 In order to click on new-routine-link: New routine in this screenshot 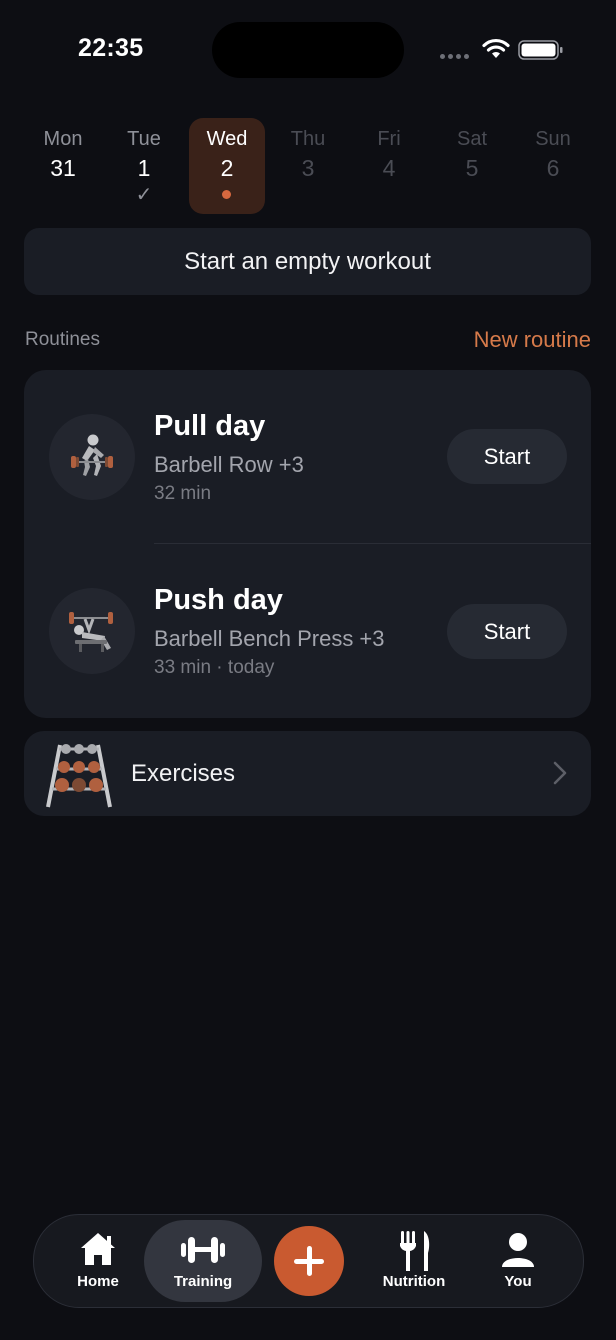, I will do `click(532, 340)`.